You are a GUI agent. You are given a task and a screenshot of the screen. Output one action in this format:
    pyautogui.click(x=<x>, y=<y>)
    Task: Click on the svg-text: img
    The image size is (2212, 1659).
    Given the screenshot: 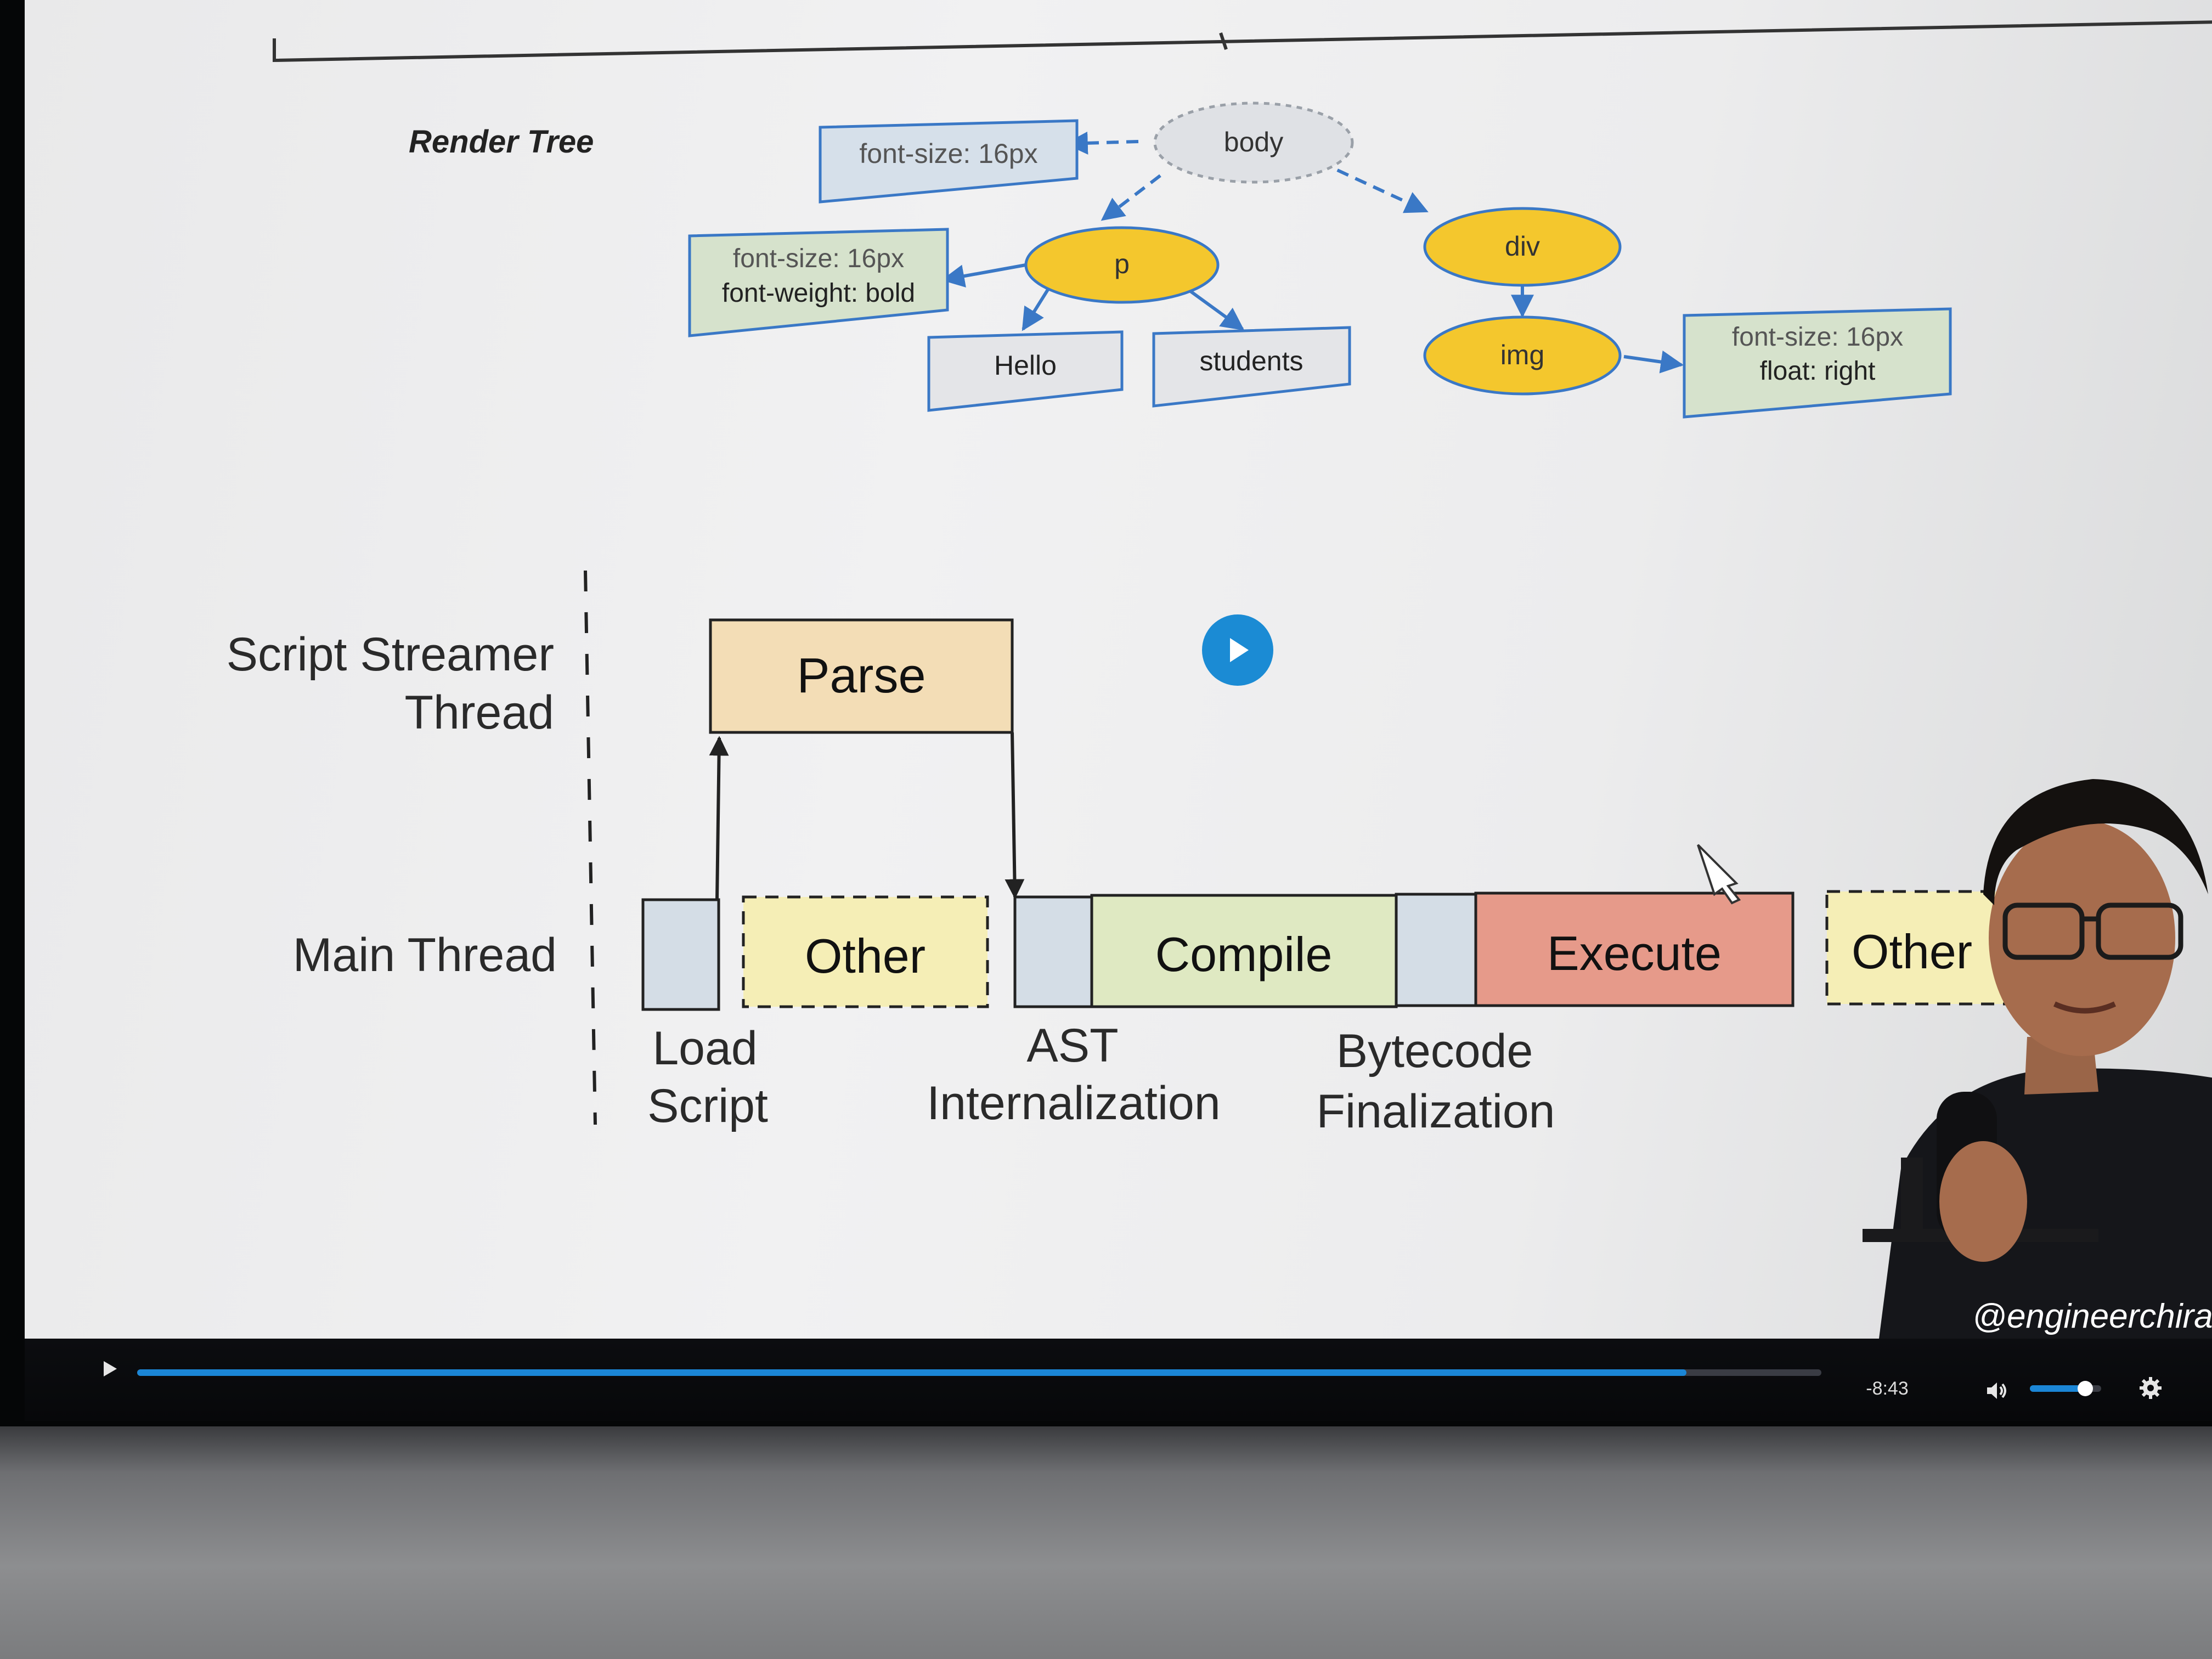 What is the action you would take?
    pyautogui.click(x=1523, y=355)
    